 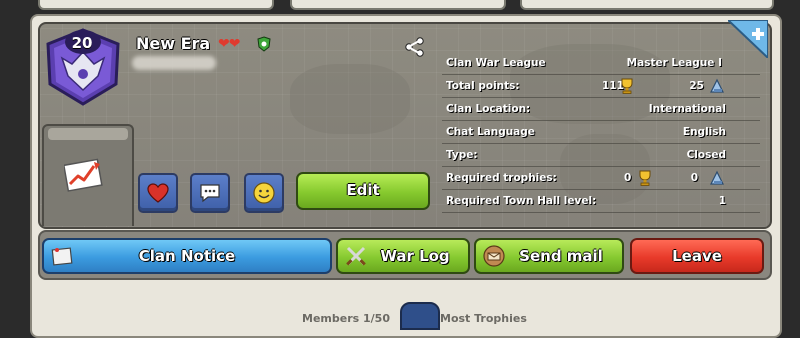 I want to click on stat-row-location: Clan Location: International, so click(x=601, y=109).